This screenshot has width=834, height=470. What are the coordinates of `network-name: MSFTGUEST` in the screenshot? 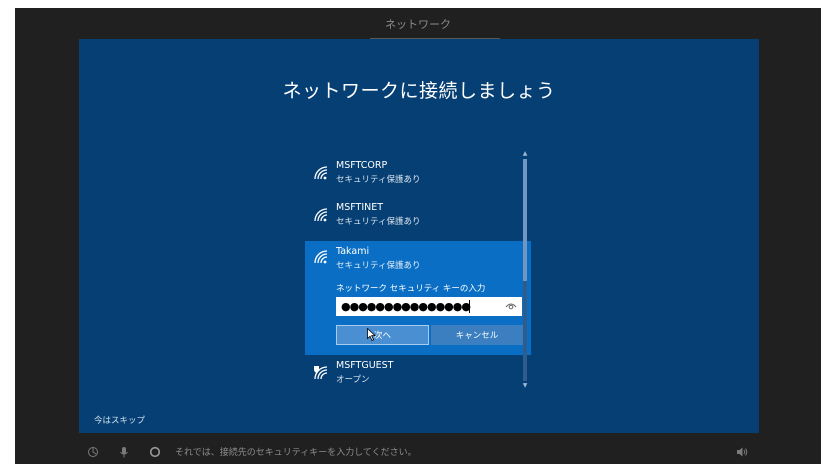 It's located at (365, 365).